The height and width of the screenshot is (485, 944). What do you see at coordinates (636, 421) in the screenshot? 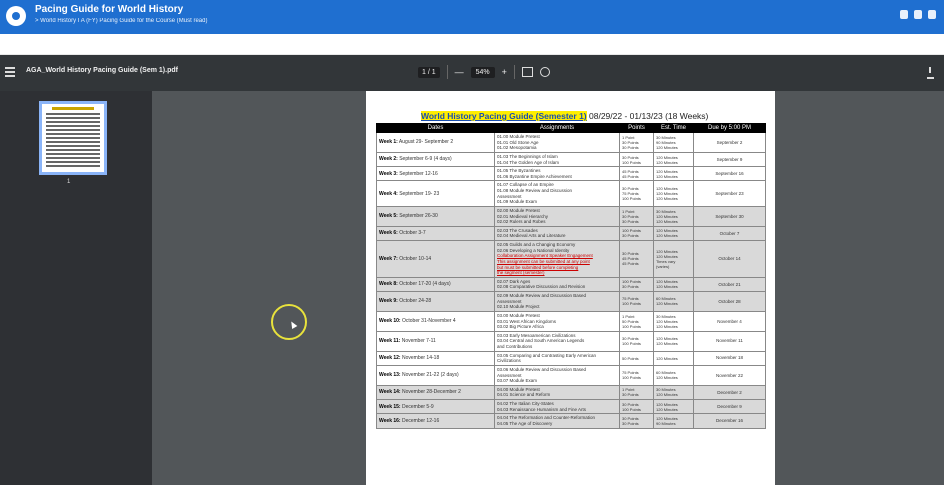
I see `points-cell: 30 Points 30 Points` at bounding box center [636, 421].